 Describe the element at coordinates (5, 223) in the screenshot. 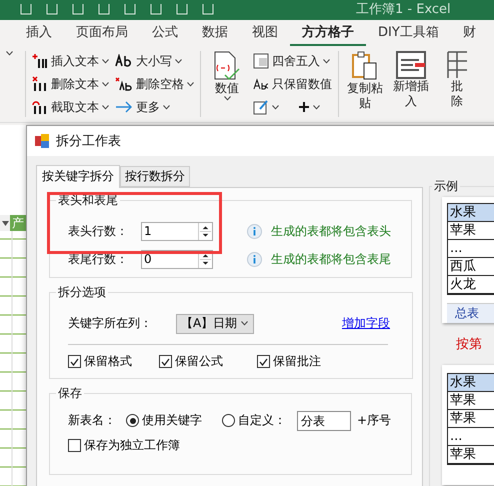

I see `dropdown-arrow-icon` at that location.